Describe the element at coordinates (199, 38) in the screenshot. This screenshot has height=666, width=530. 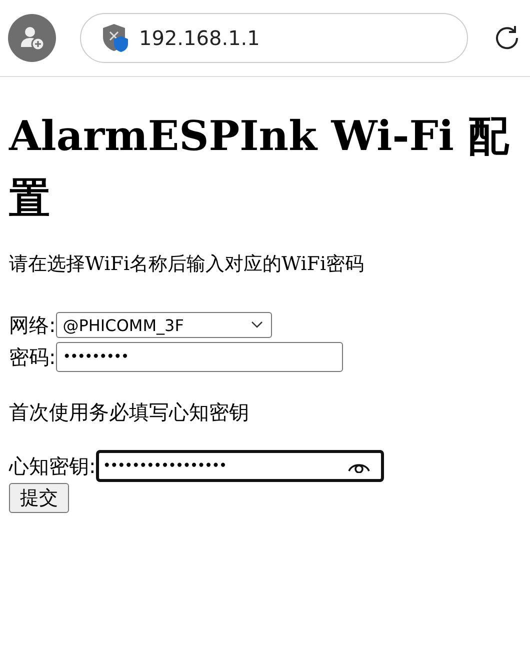
I see `url-text: 192.168.1.1` at that location.